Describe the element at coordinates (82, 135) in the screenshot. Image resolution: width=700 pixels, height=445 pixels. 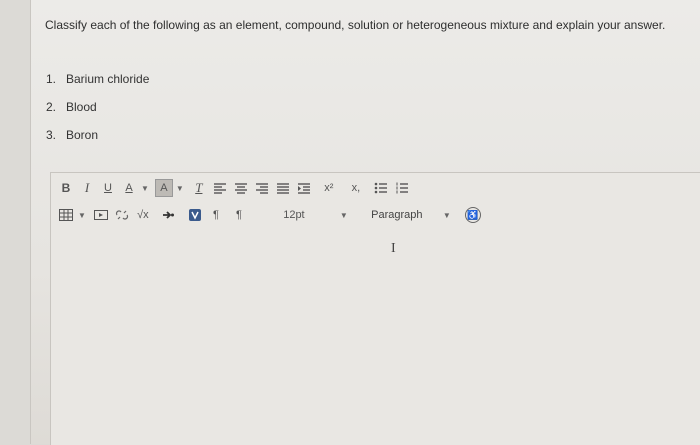
I see `item-label: Boron` at that location.